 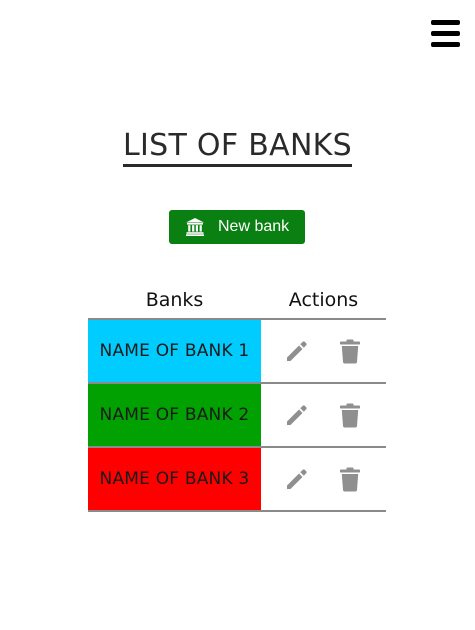 What do you see at coordinates (195, 227) in the screenshot?
I see `bank-icon` at bounding box center [195, 227].